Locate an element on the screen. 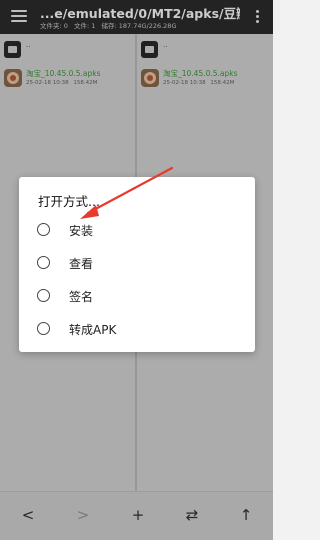 The height and width of the screenshot is (540, 320). option-label: 签名 is located at coordinates (81, 297).